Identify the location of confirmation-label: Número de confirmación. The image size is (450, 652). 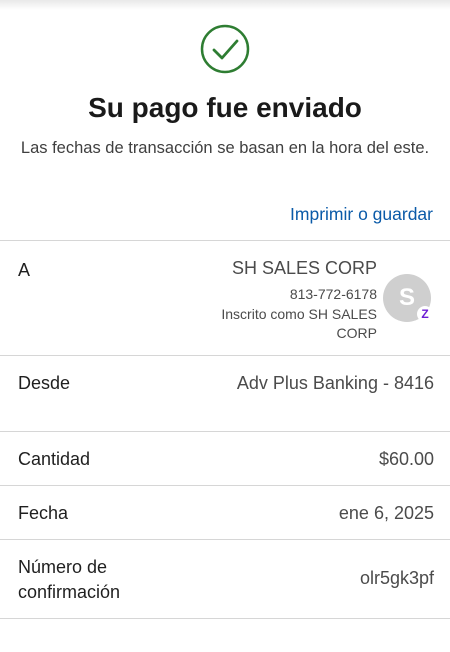
(69, 579).